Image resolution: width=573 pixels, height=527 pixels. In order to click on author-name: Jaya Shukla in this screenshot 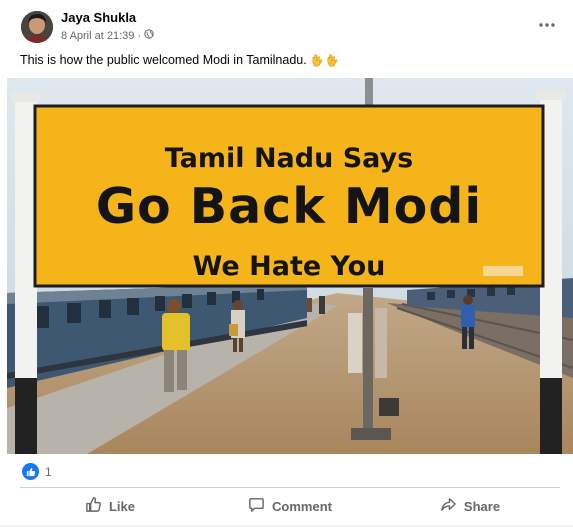, I will do `click(98, 17)`.